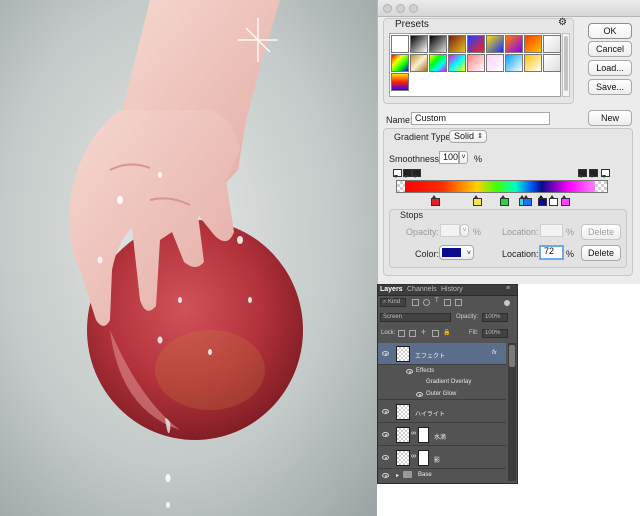 The width and height of the screenshot is (640, 516). I want to click on panel-menu-icon: ≡, so click(508, 288).